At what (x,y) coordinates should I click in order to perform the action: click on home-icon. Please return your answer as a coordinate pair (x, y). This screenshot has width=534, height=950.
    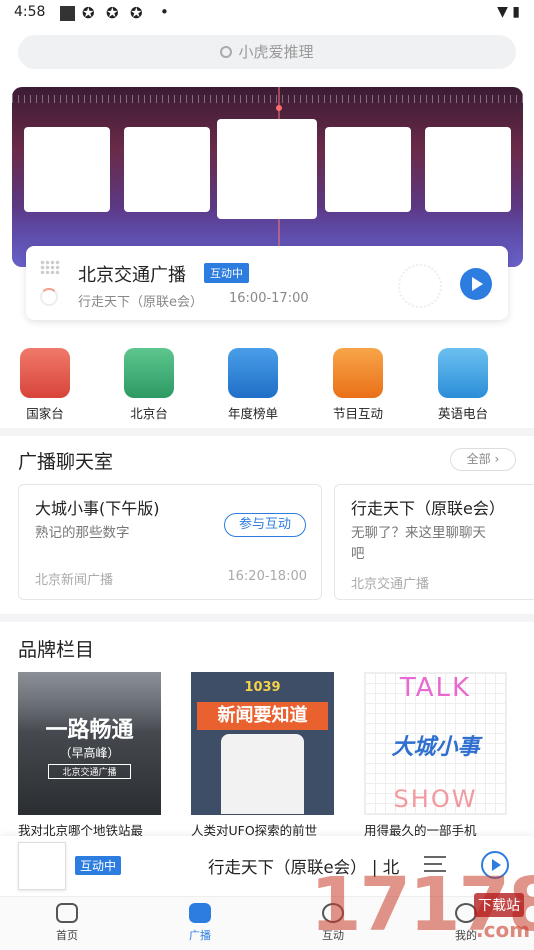
    Looking at the image, I should click on (67, 913).